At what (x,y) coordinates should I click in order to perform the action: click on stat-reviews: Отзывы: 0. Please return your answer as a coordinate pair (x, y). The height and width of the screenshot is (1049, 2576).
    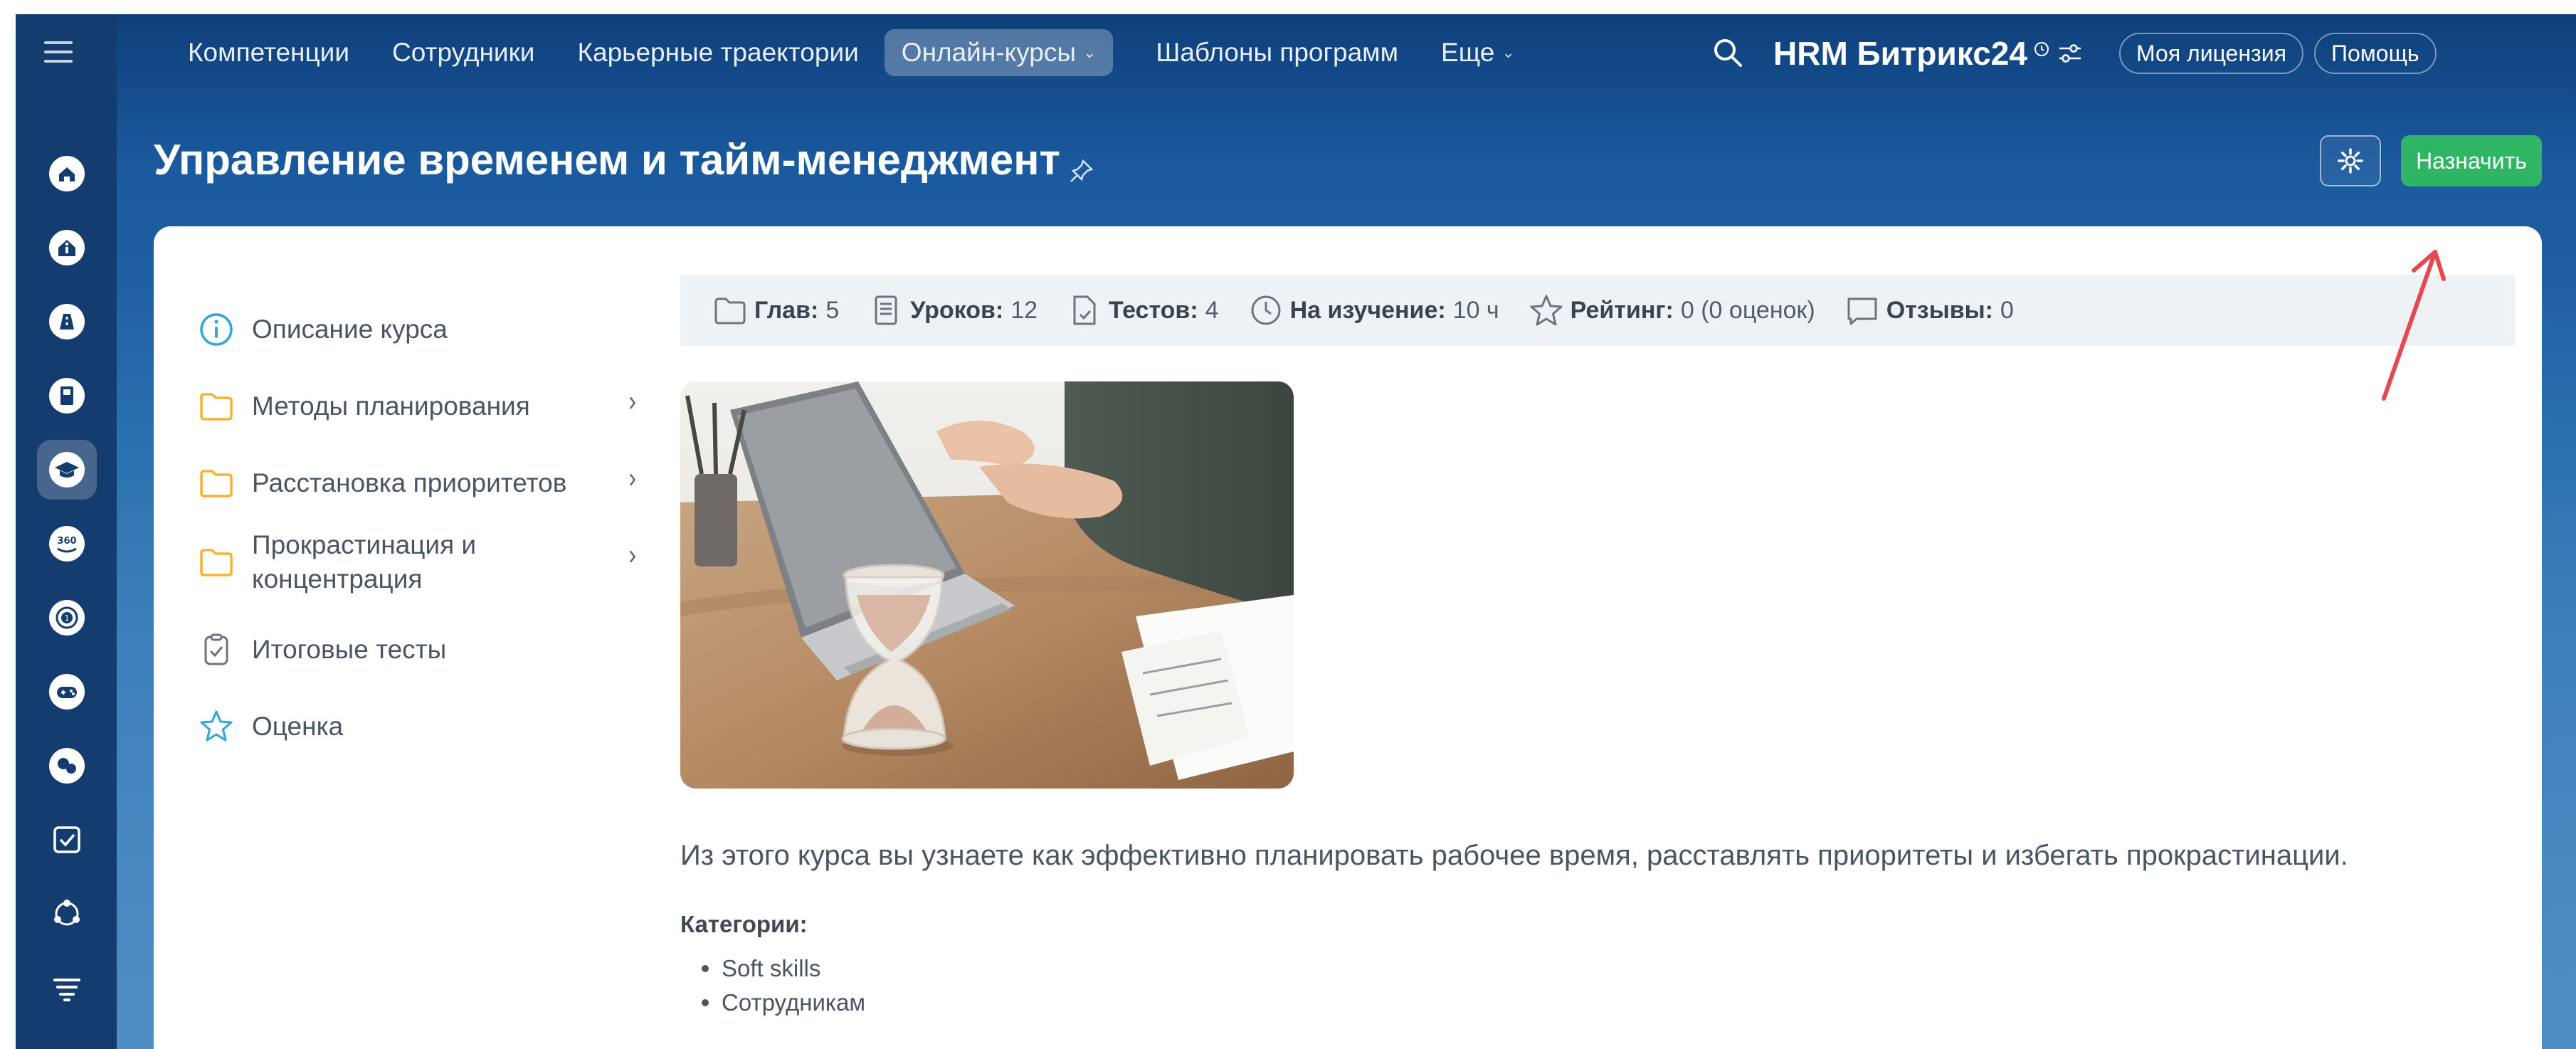
    Looking at the image, I should click on (1929, 310).